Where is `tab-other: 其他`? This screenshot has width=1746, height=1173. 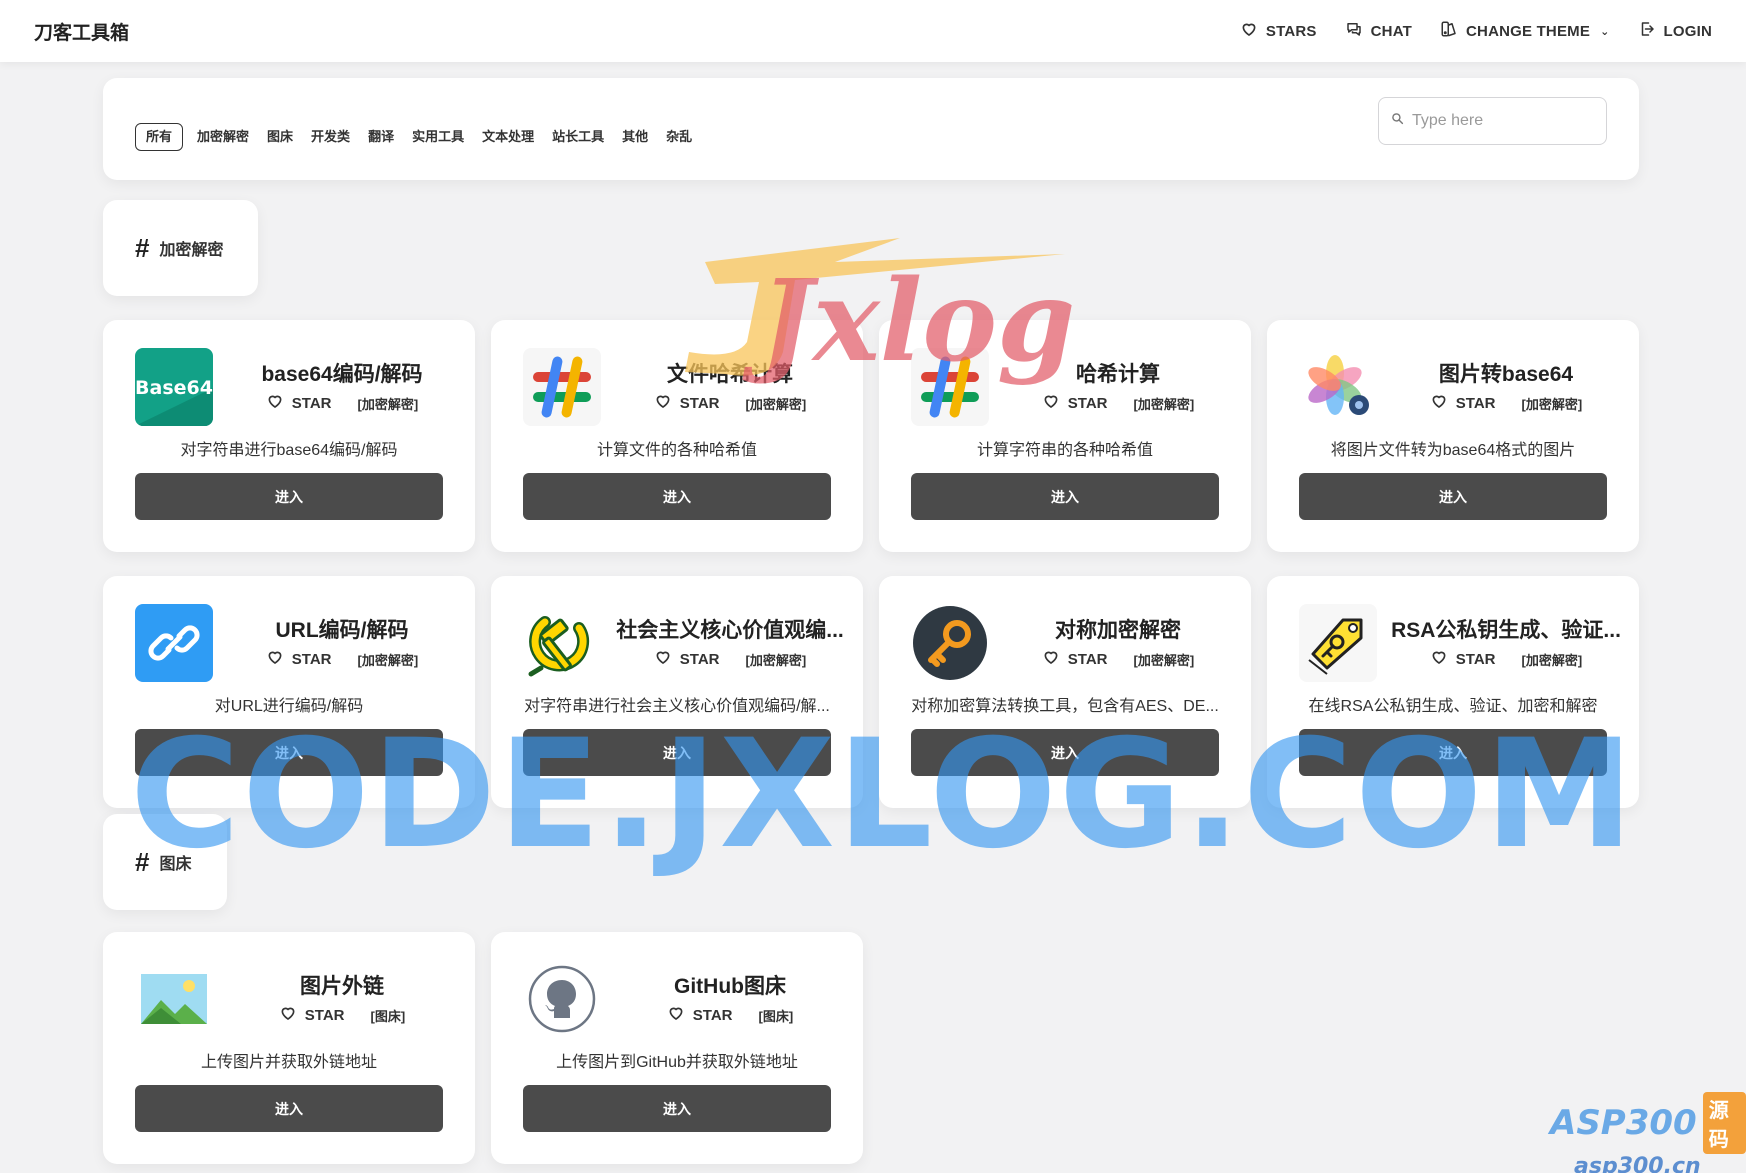 tab-other: 其他 is located at coordinates (635, 137).